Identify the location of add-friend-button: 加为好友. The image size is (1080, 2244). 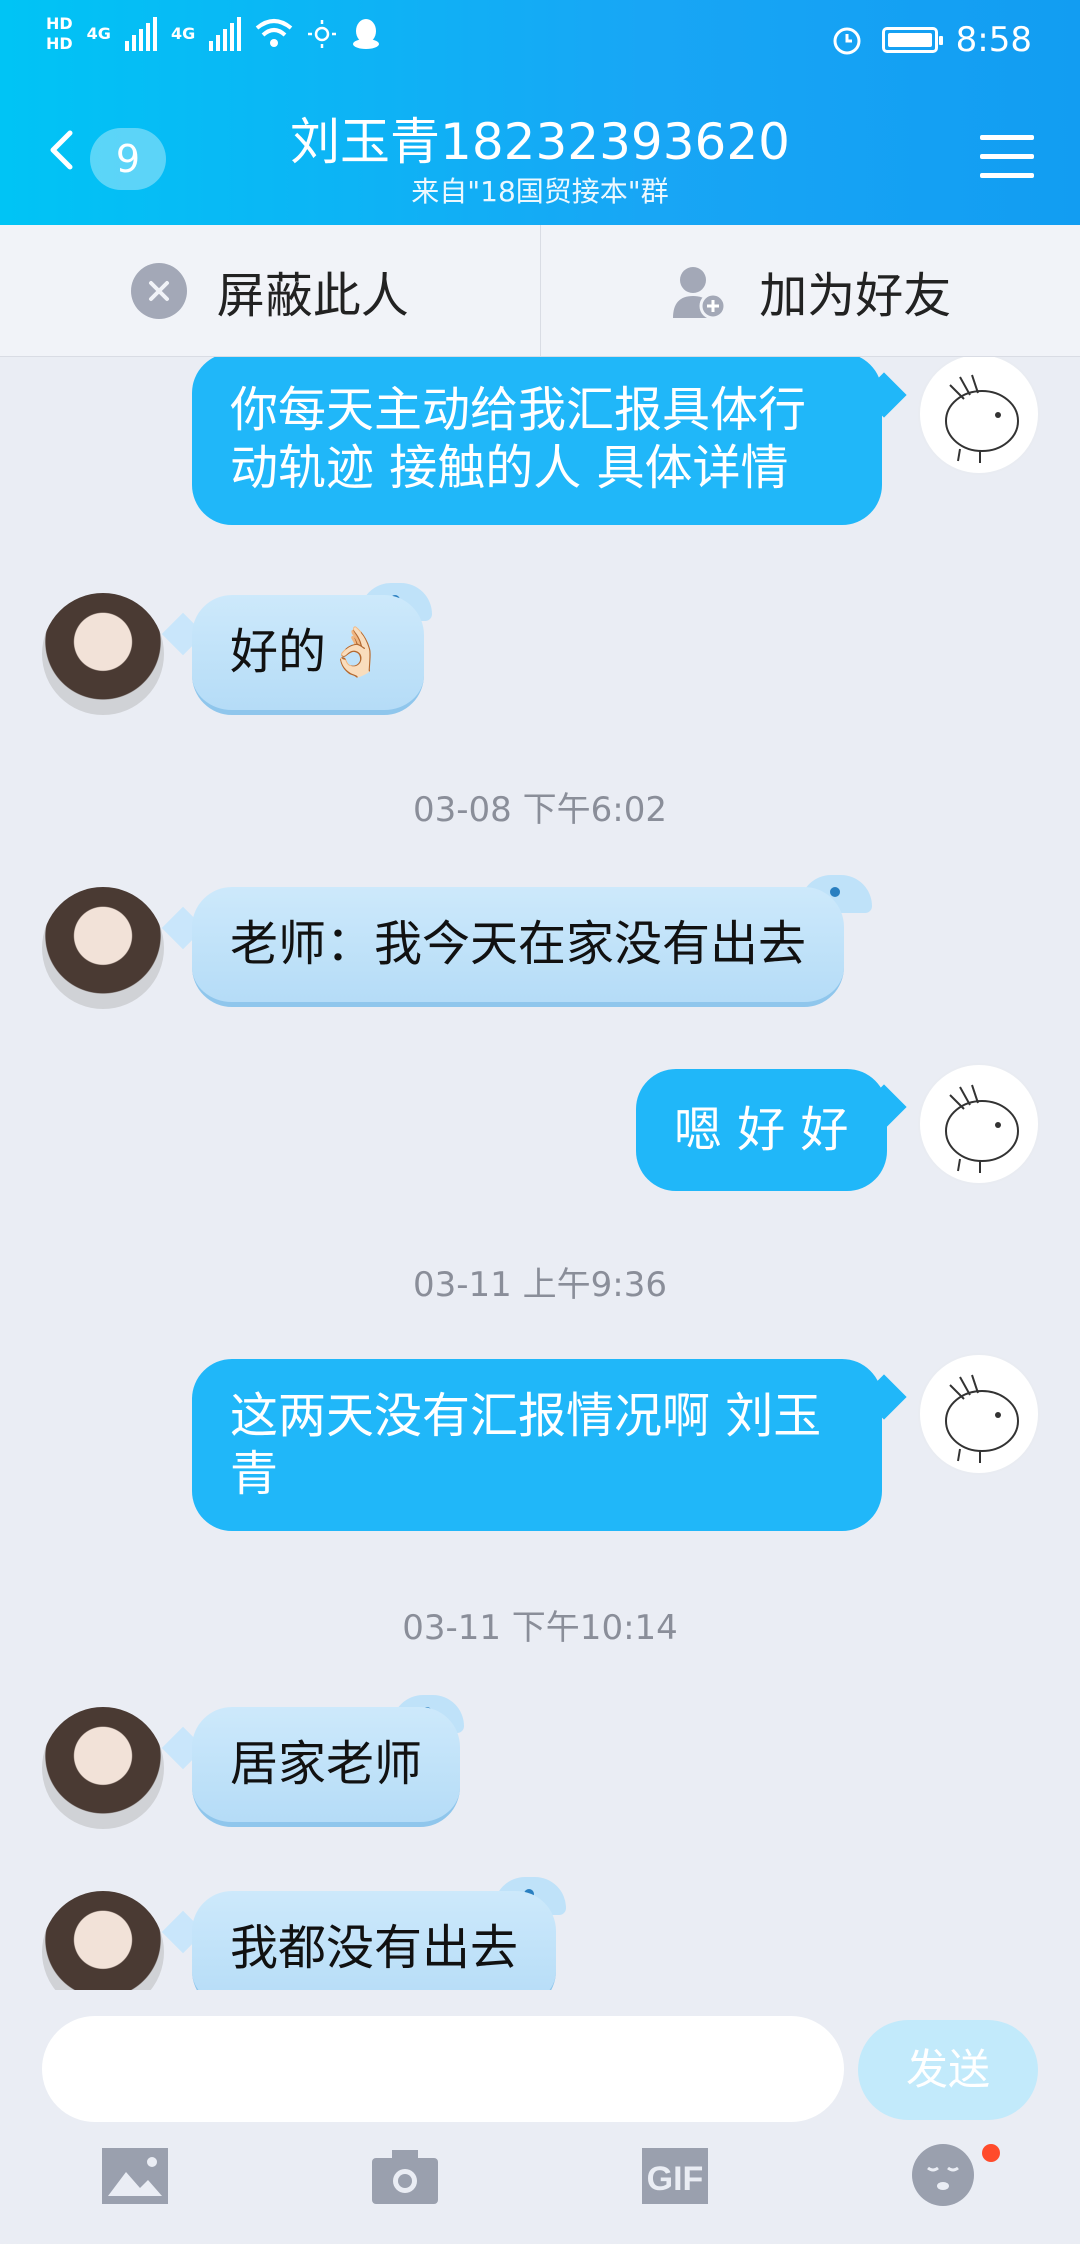
(809, 290).